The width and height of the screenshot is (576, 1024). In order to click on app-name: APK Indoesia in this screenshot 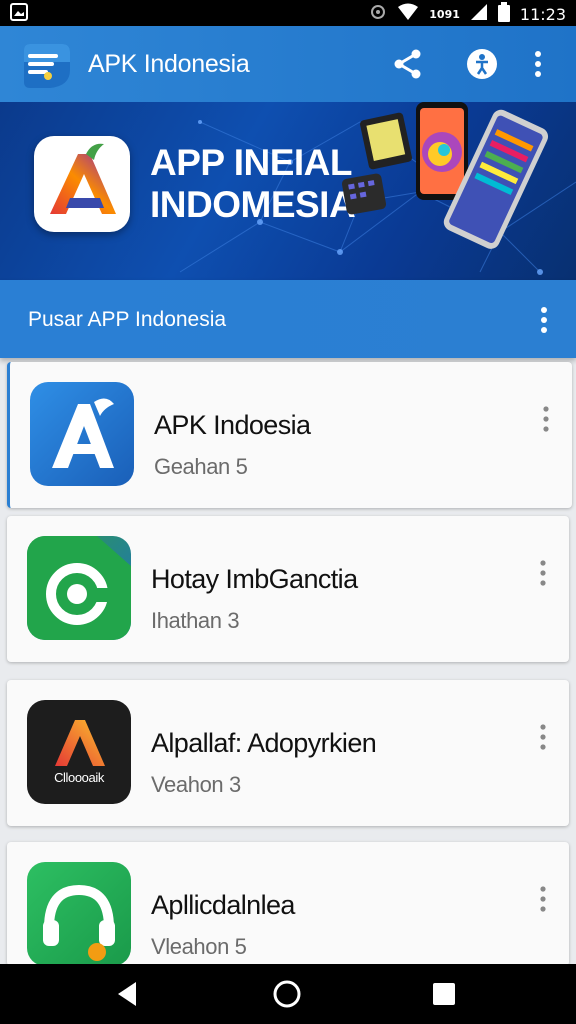, I will do `click(232, 425)`.